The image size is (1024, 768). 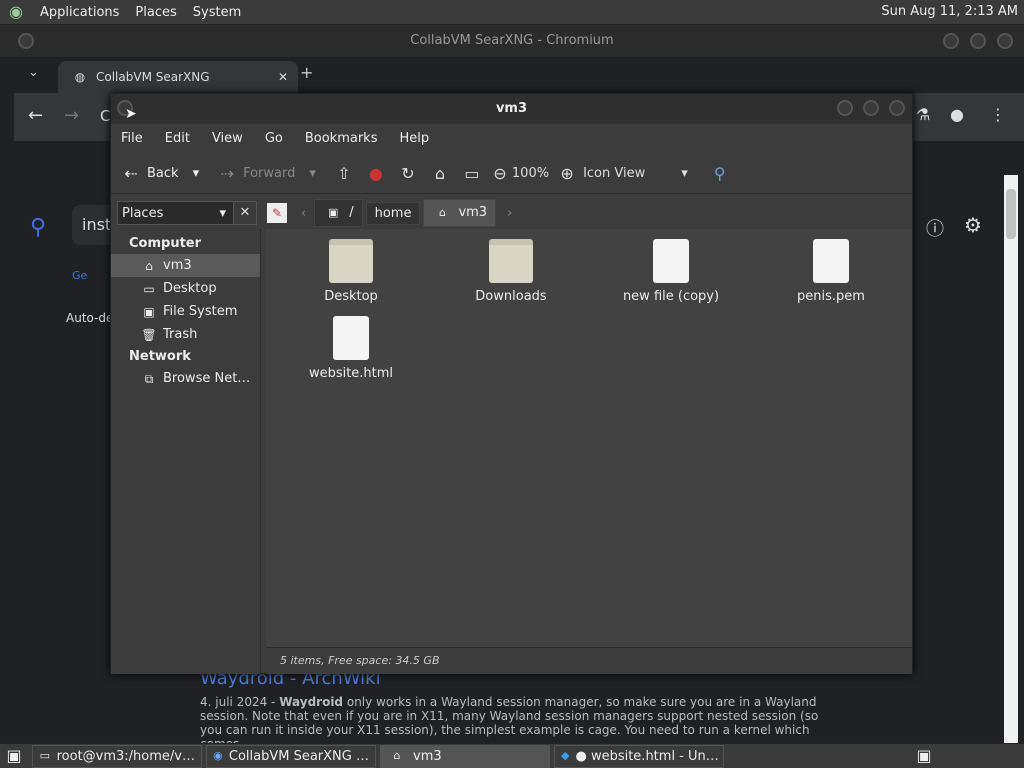 What do you see at coordinates (511, 109) in the screenshot?
I see `fm-titlebar: vm3` at bounding box center [511, 109].